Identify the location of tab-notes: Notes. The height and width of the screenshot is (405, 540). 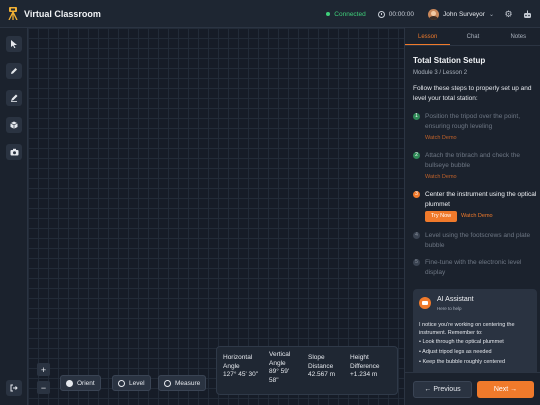
(518, 36).